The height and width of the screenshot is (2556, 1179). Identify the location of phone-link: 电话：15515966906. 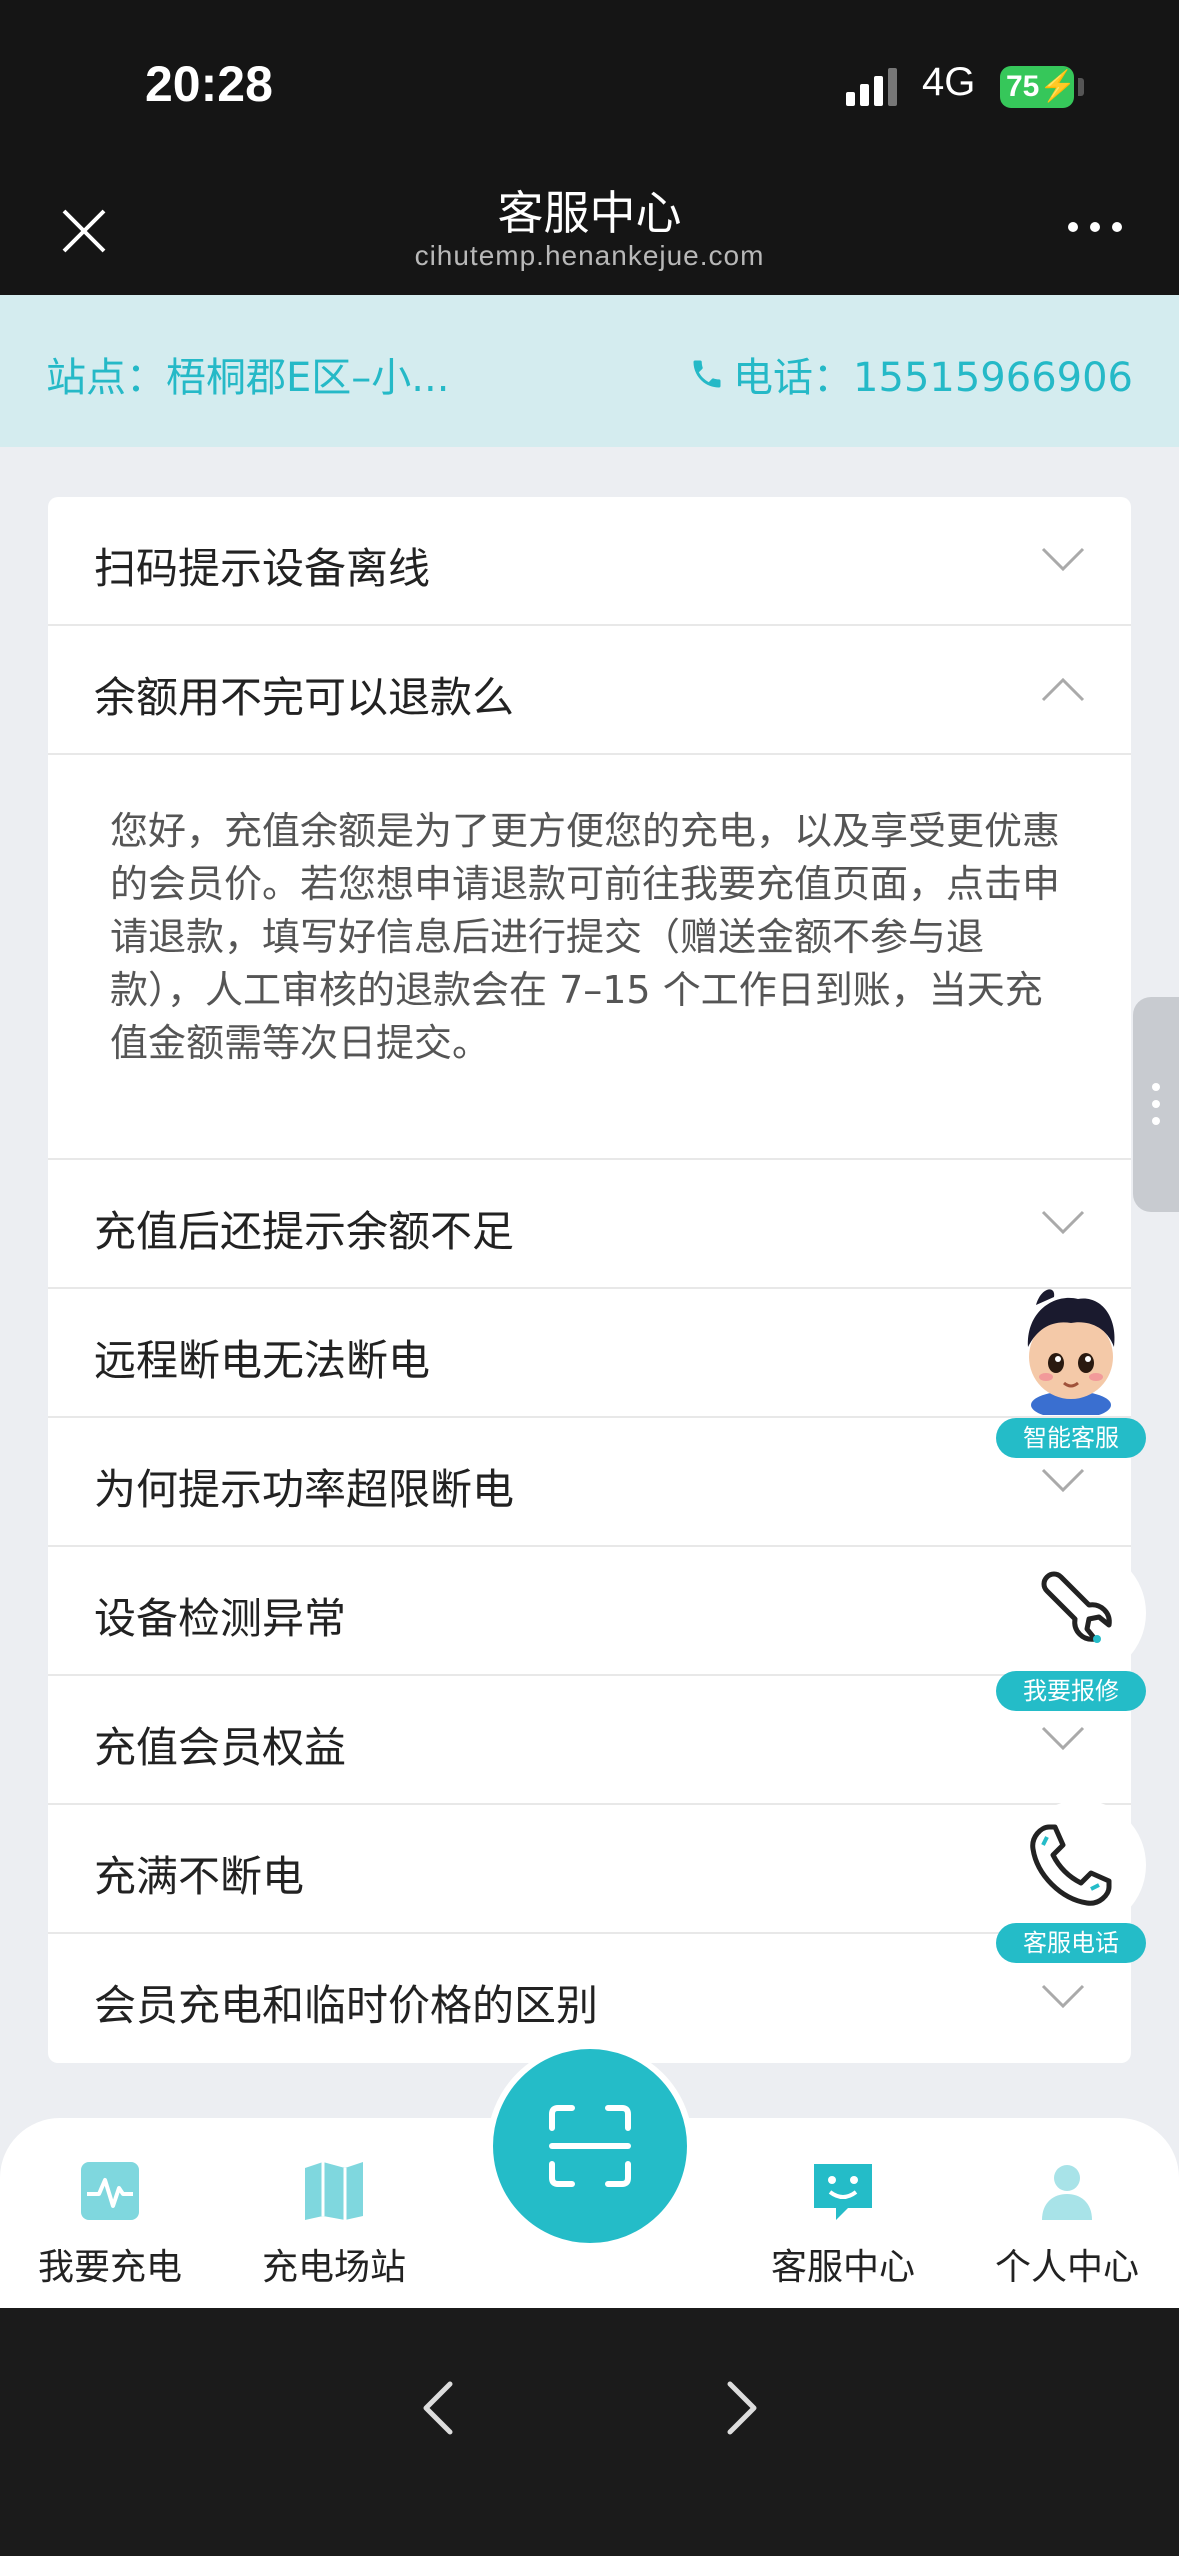
(911, 374).